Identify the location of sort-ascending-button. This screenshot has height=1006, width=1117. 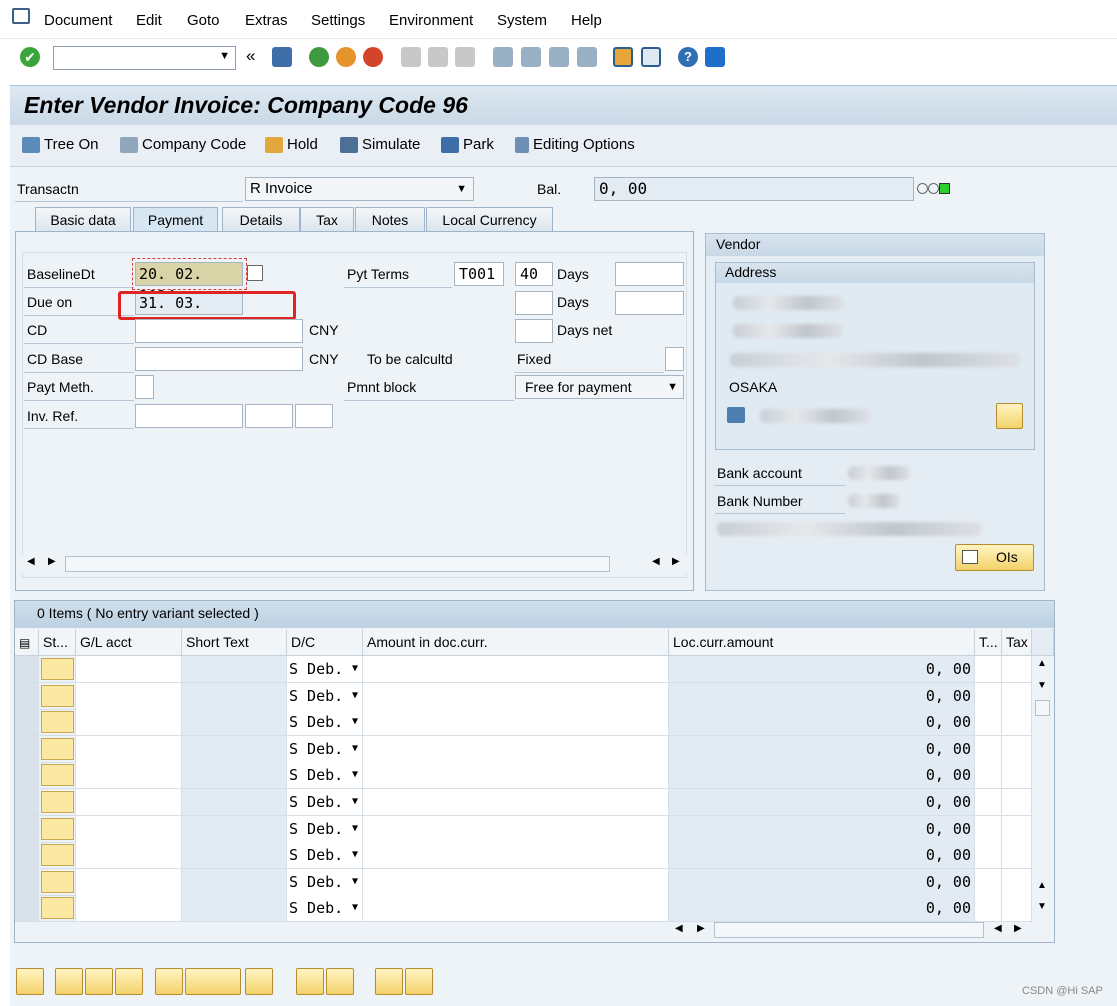
(389, 981).